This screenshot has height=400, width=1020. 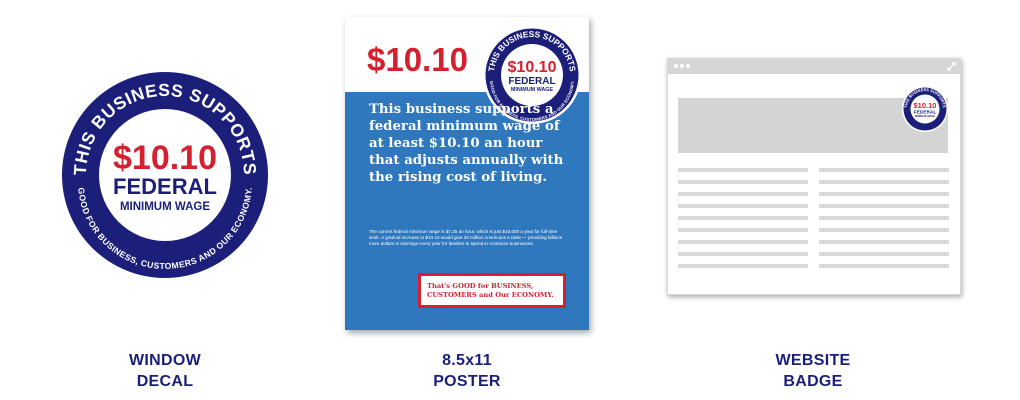 I want to click on caption-line: POSTER, so click(x=467, y=381).